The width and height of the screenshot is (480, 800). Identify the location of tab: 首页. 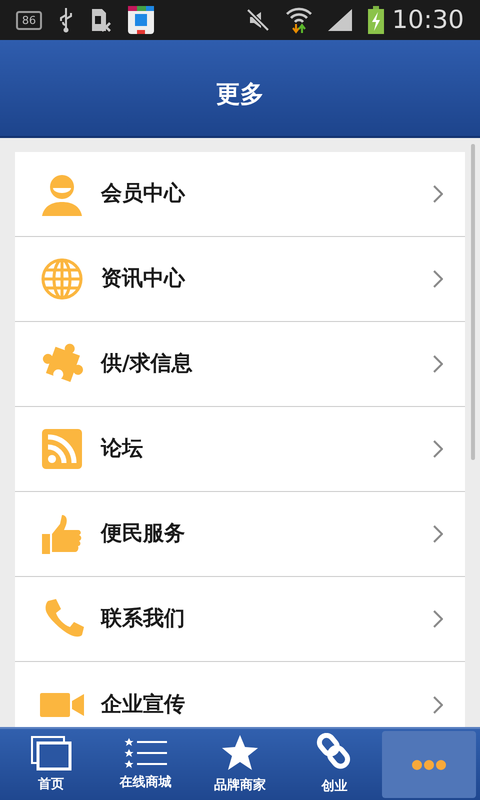
(51, 764).